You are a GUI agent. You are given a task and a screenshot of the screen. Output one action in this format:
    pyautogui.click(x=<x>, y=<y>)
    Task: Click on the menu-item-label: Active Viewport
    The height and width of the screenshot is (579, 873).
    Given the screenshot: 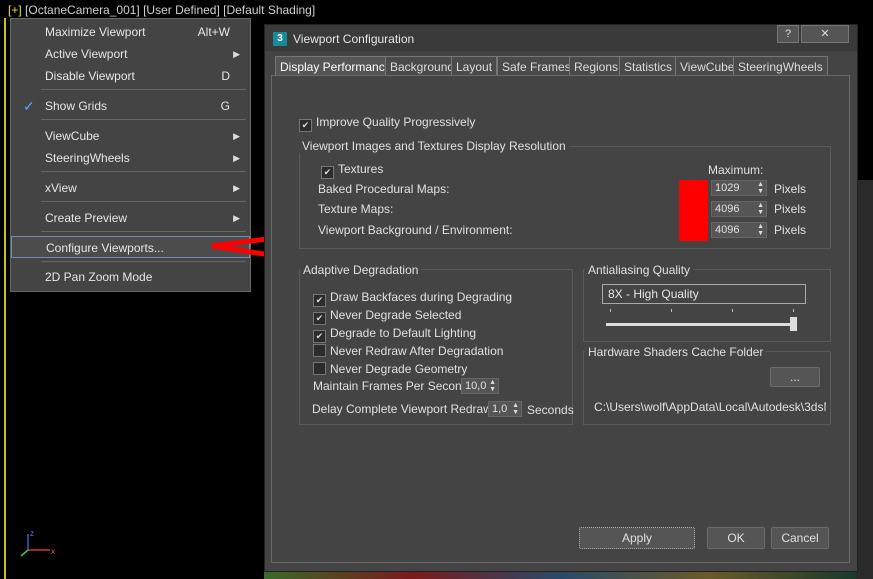 What is the action you would take?
    pyautogui.click(x=86, y=54)
    